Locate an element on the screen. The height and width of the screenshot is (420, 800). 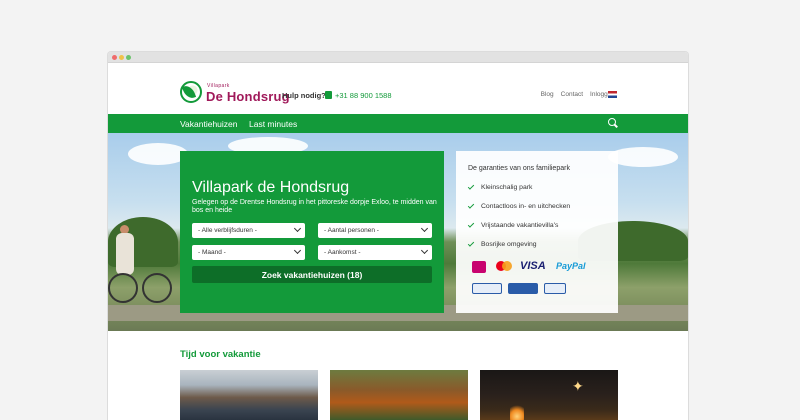
guarantee-item: Contactloos in- en uitchecken is located at coordinates (519, 206).